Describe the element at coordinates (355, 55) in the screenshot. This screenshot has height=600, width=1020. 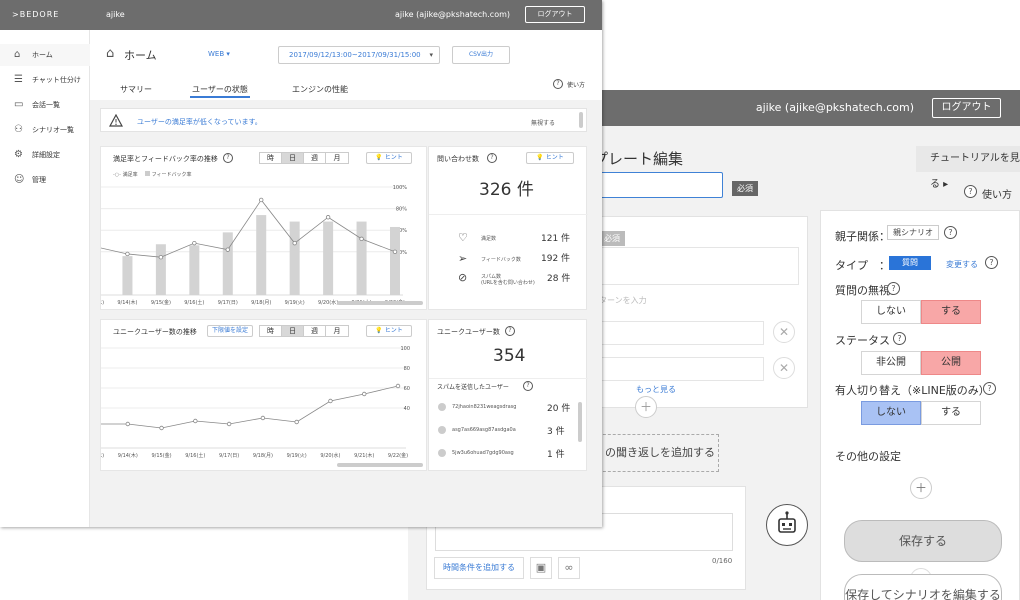
I see `date-range-value: 2017/09/12/13:00~2017/09/31/15:00` at that location.